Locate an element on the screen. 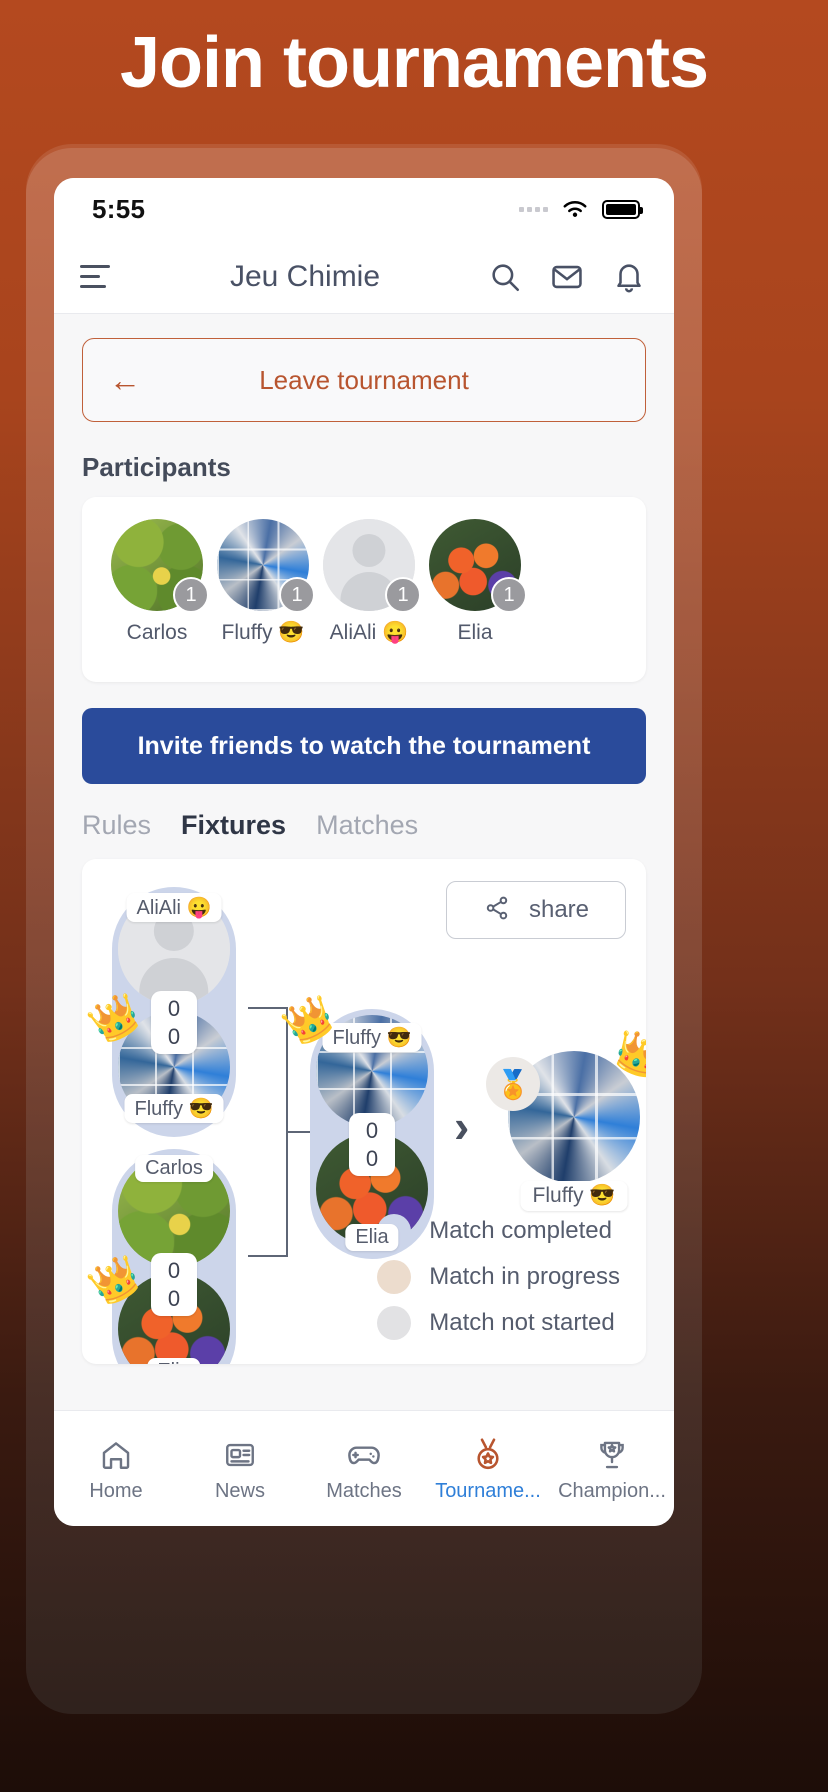 The image size is (828, 1792). participant-item: 1 AliAli 😛 is located at coordinates (369, 582).